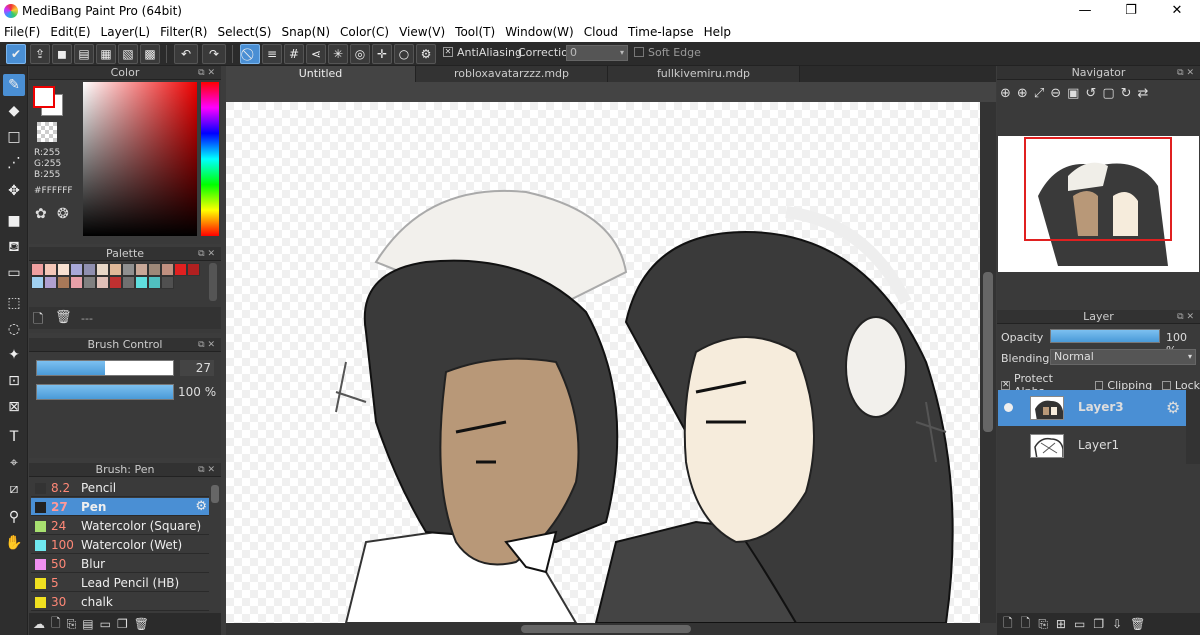  Describe the element at coordinates (120, 488) in the screenshot. I see `brush-item-pencil: 8.2 Pencil` at that location.